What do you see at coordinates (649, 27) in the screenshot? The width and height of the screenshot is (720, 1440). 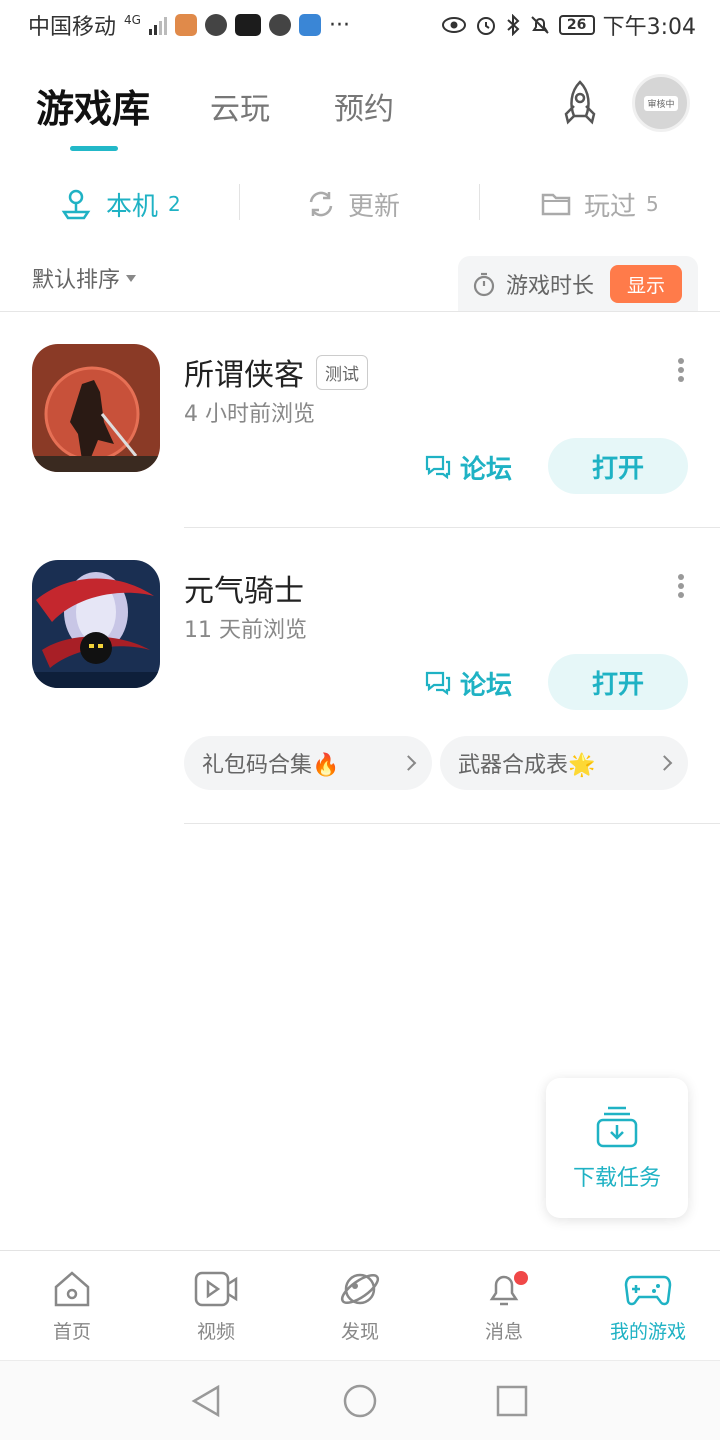 I see `clock-text: 下午3:04` at bounding box center [649, 27].